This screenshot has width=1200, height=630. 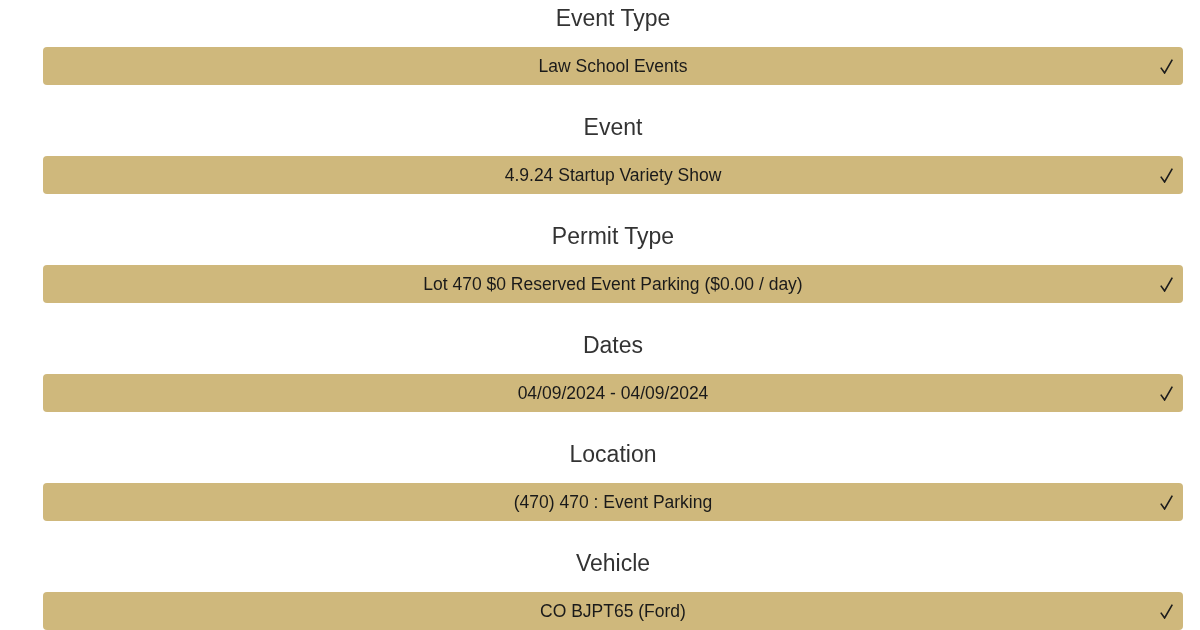 What do you see at coordinates (613, 18) in the screenshot?
I see `section-heading: Event Type` at bounding box center [613, 18].